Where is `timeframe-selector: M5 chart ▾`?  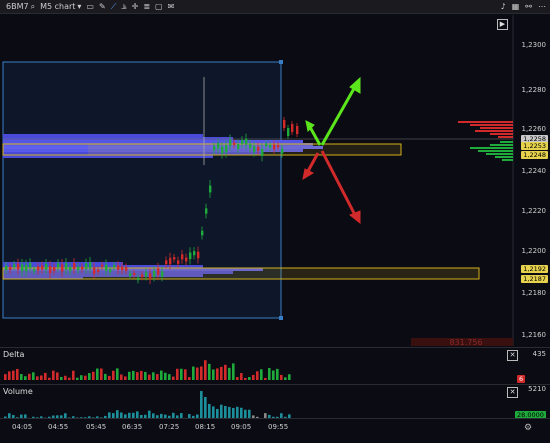
timeframe-selector: M5 chart ▾ is located at coordinates (60, 7).